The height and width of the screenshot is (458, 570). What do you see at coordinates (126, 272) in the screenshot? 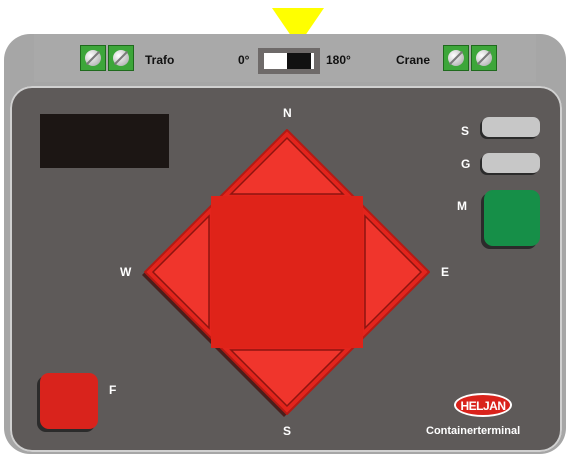
I see `west-label: W` at bounding box center [126, 272].